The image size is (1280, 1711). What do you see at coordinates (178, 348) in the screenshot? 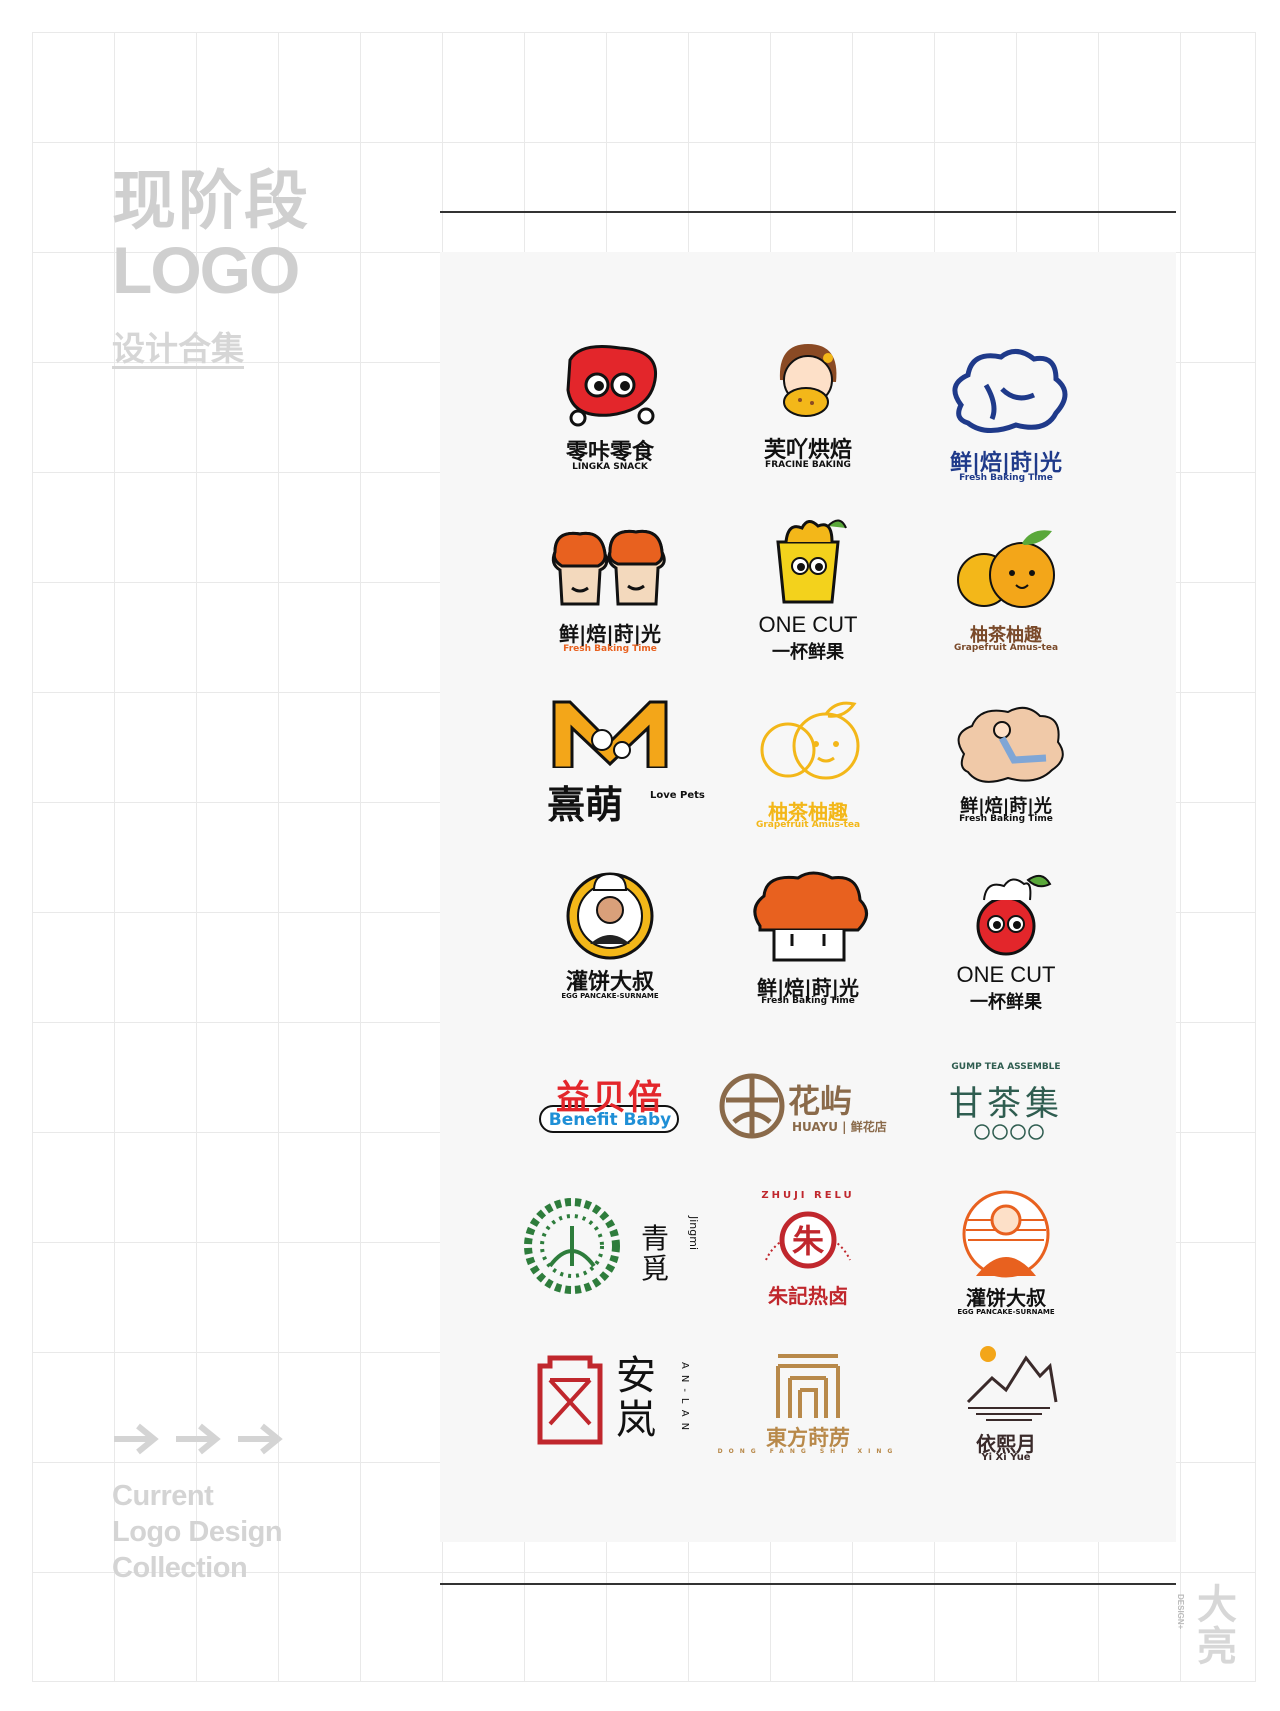
I see `page-subtitle: 设计合集` at bounding box center [178, 348].